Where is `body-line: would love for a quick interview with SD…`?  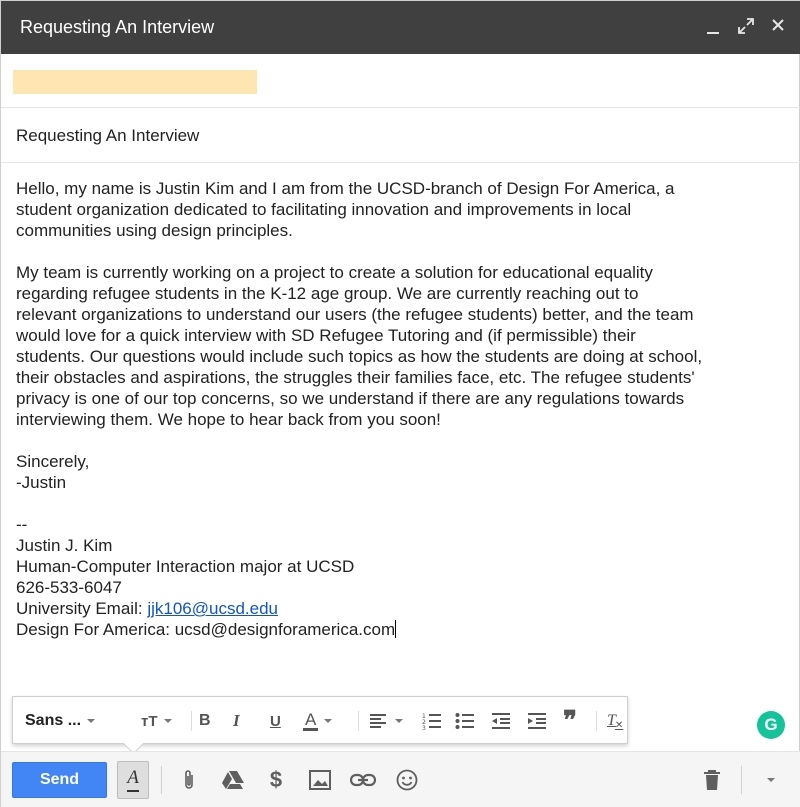
body-line: would love for a quick interview with SD… is located at coordinates (326, 335).